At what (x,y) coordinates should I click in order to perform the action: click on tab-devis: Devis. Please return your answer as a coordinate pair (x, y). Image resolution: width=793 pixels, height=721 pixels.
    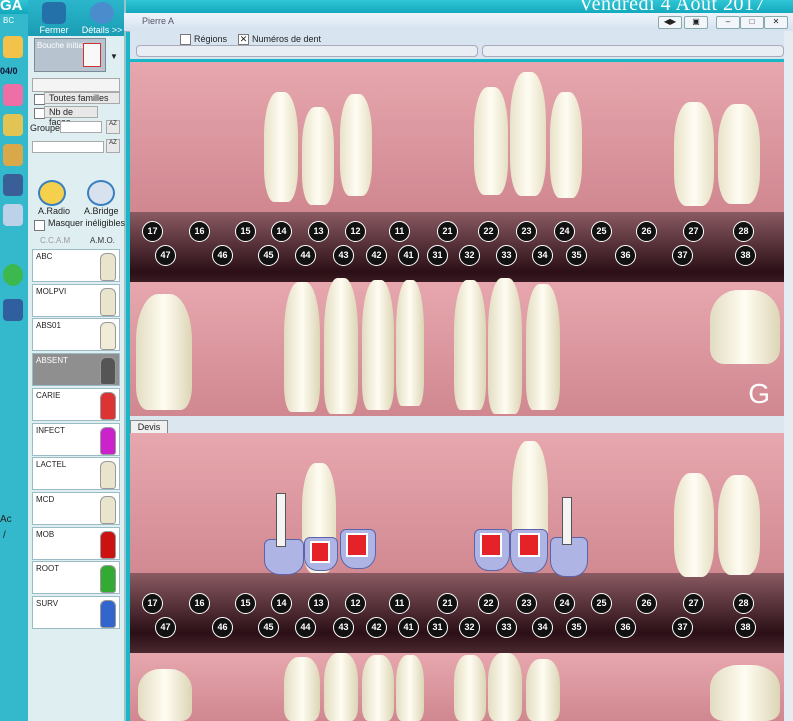
    Looking at the image, I should click on (149, 427).